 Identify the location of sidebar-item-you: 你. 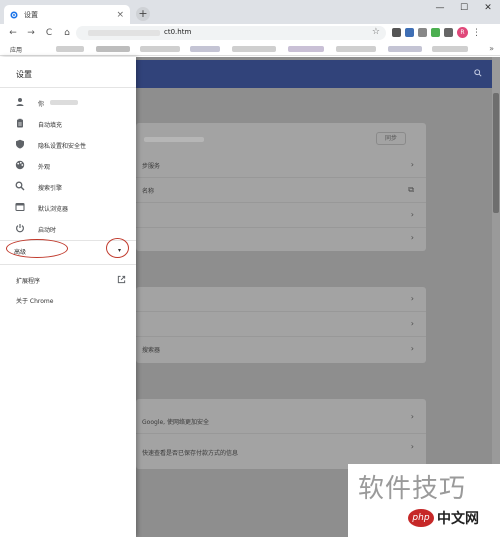
(68, 103).